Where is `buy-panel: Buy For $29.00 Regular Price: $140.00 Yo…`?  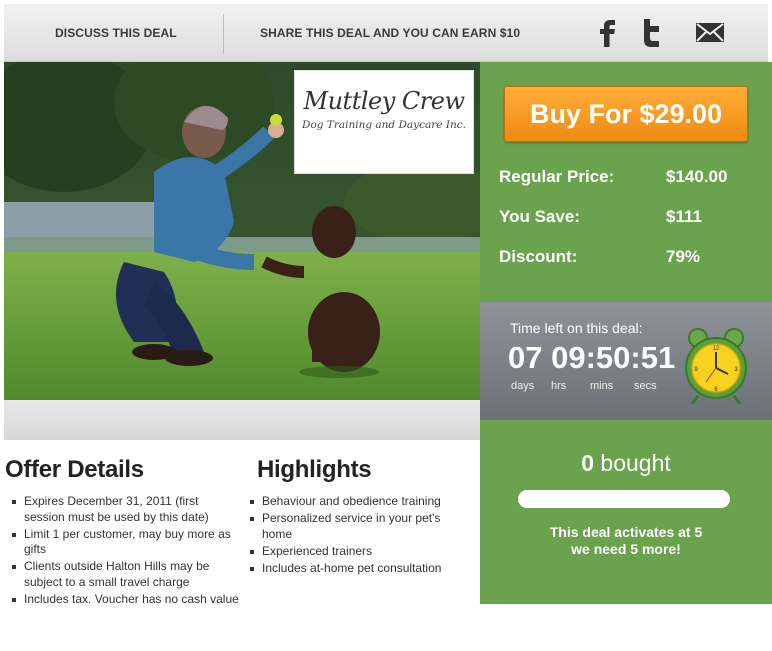
buy-panel: Buy For $29.00 Regular Price: $140.00 Yo… is located at coordinates (626, 182).